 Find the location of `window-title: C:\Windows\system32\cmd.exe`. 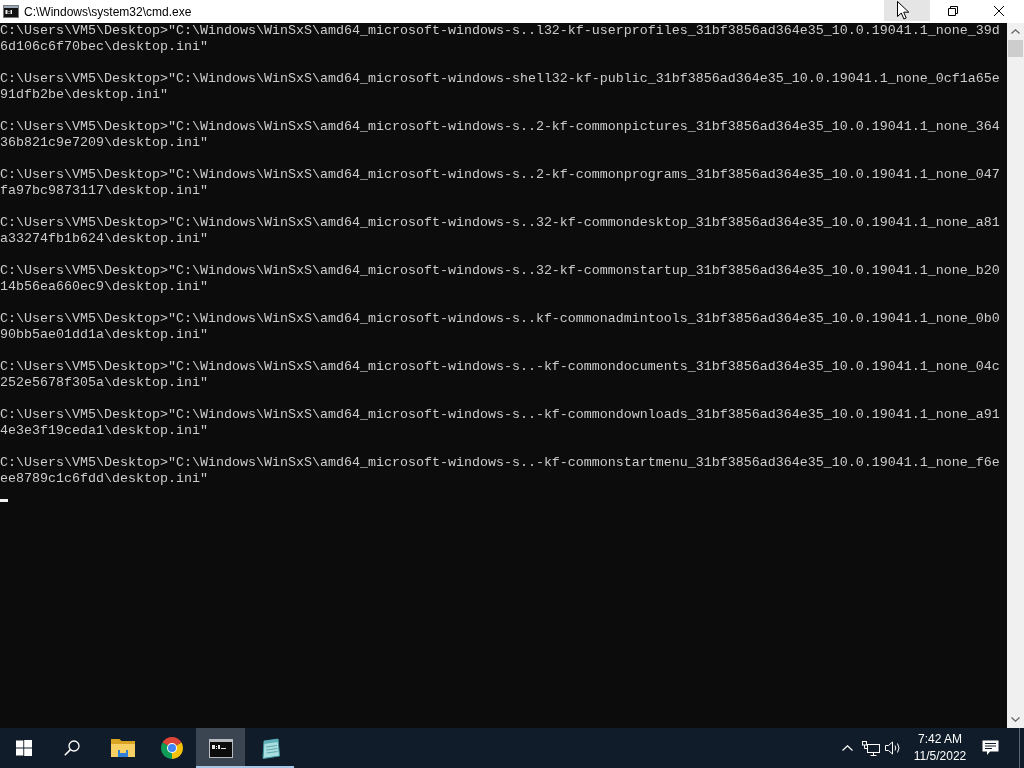

window-title: C:\Windows\system32\cmd.exe is located at coordinates (108, 12).